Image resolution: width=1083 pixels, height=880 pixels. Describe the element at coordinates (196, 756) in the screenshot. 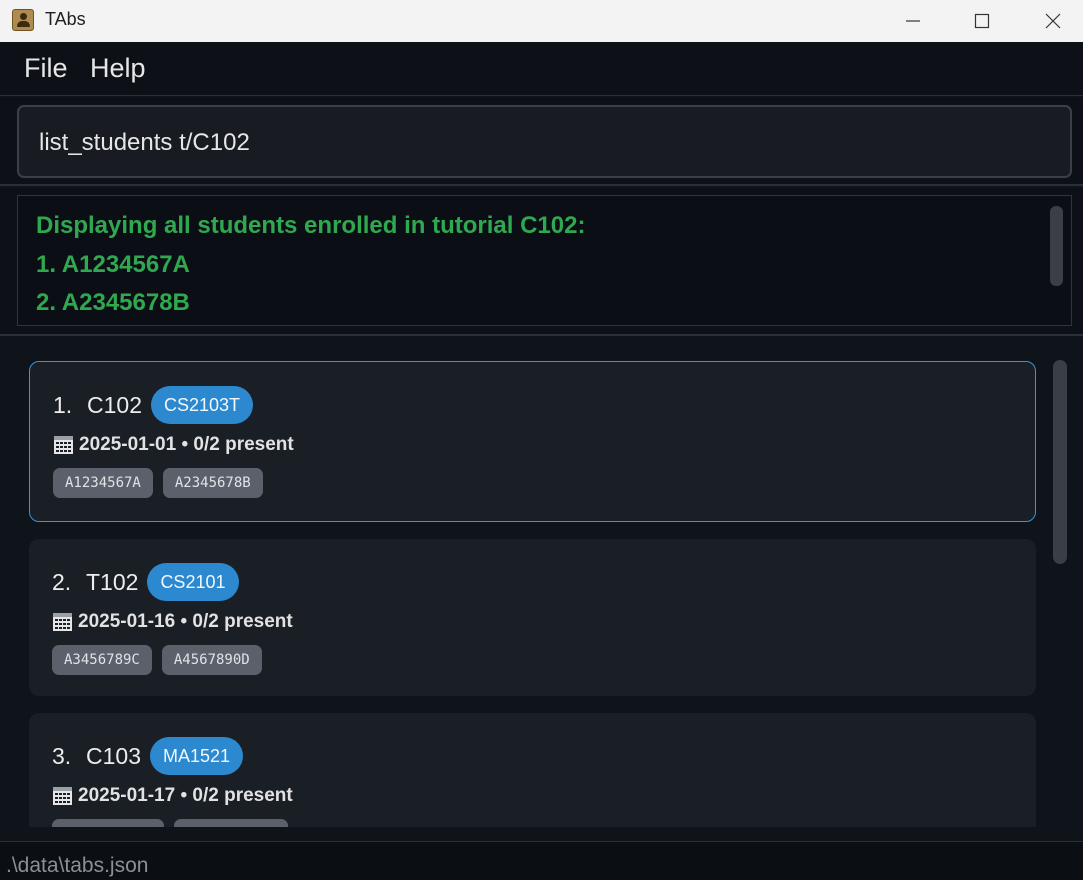

I see `module-tag: MA1521` at that location.